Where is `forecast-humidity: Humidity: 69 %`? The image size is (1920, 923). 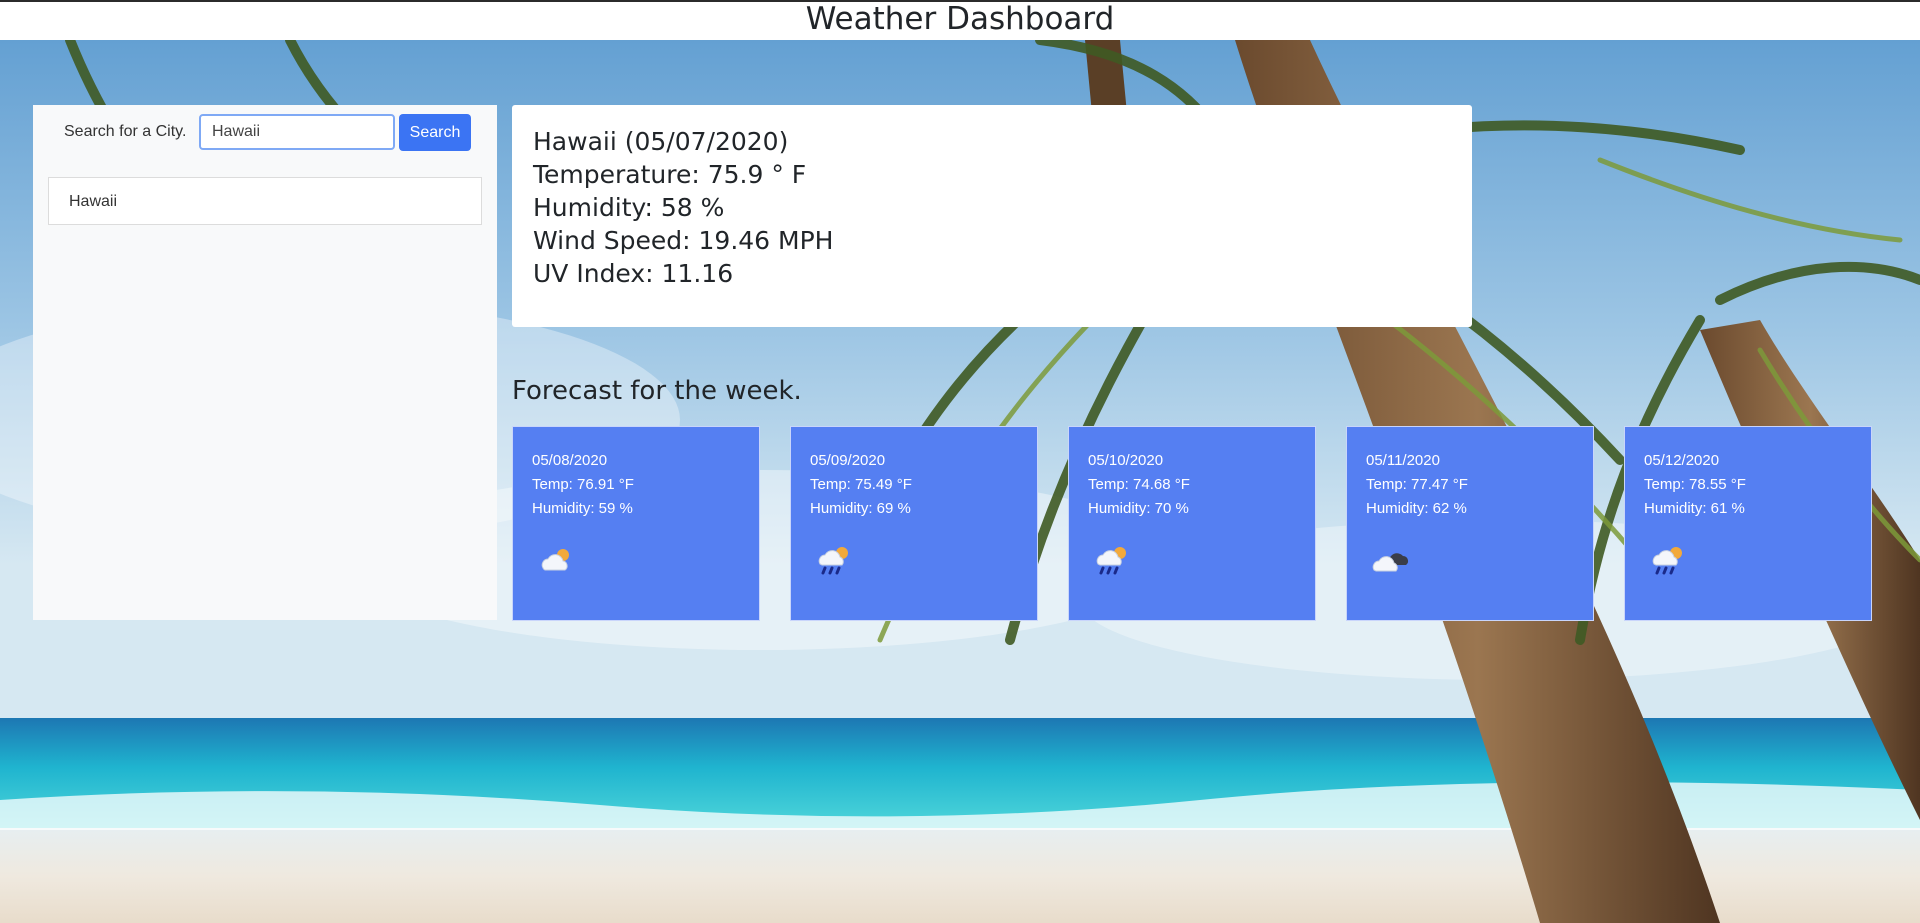
forecast-humidity: Humidity: 69 % is located at coordinates (860, 508).